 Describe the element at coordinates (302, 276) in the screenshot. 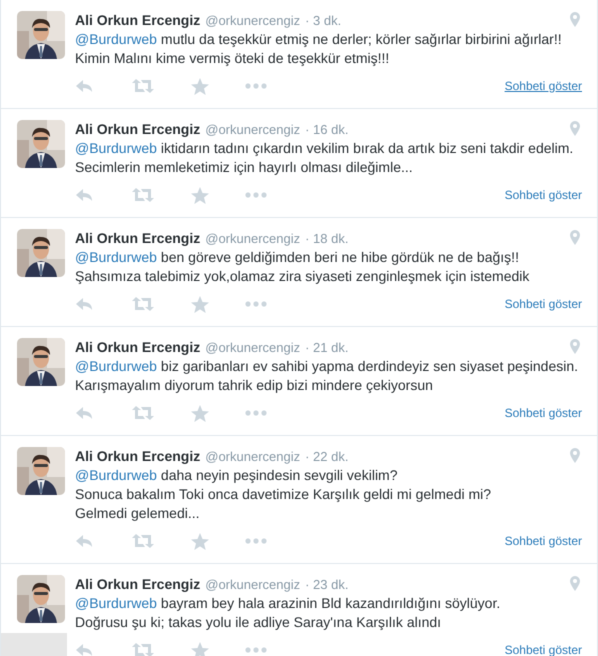

I see `tweet-text: Şahsımıza talebimiz yok,olamaz zira siyaseti zenginleşmek için istemedik` at that location.